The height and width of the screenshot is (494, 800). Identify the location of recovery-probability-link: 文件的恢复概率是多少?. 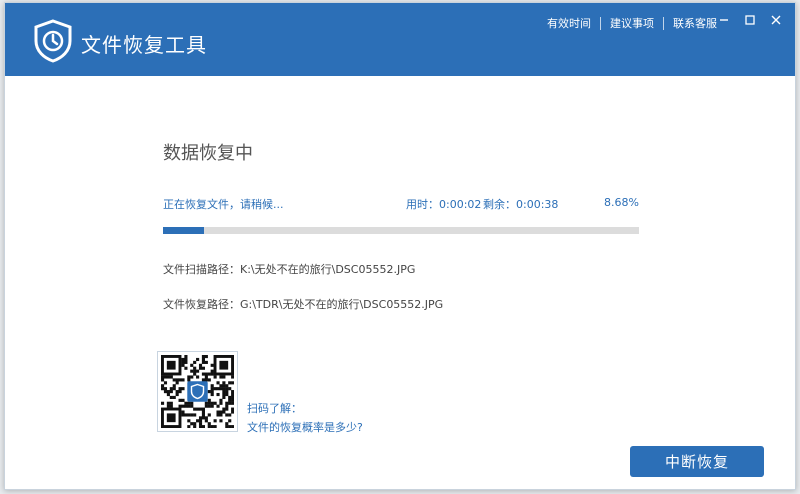
(305, 427).